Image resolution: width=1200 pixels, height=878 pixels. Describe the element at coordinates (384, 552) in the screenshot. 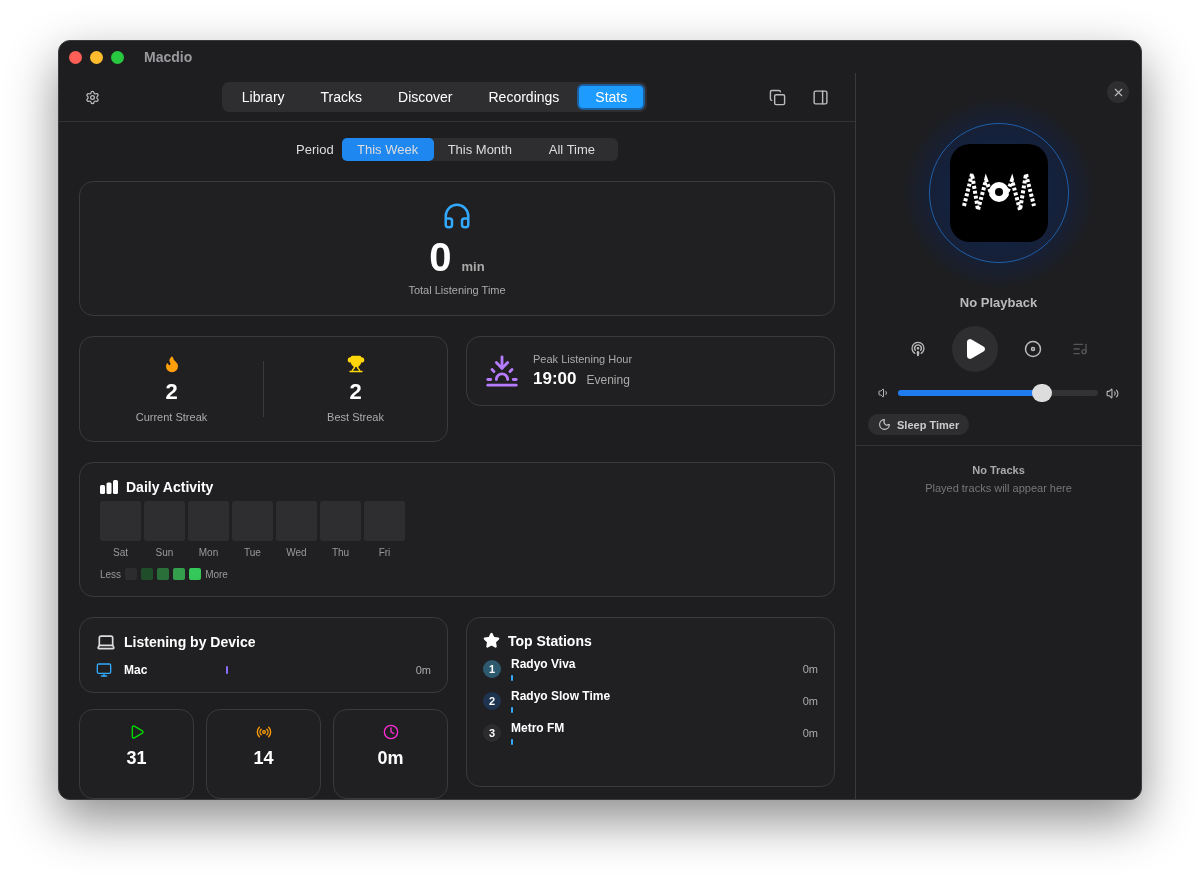

I see `day-label: Fri` at that location.